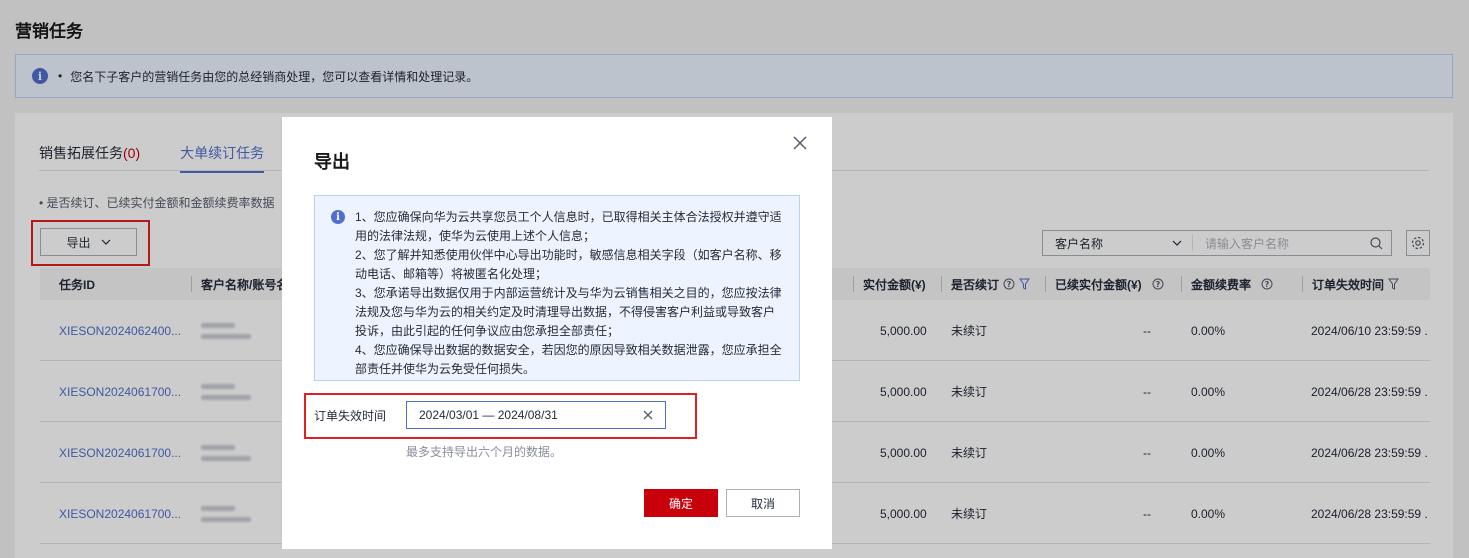  Describe the element at coordinates (484, 452) in the screenshot. I see `date-range-hint: 最多支持导出六个月的数据。` at that location.